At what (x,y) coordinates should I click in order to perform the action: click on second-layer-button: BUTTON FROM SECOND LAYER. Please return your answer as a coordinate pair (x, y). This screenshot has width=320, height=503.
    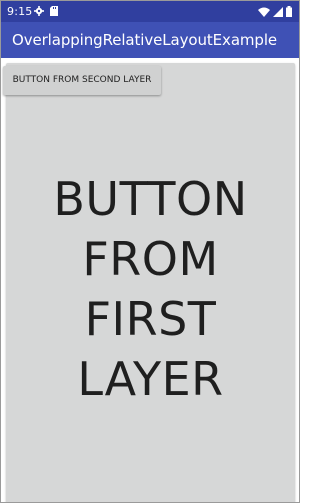
    Looking at the image, I should click on (82, 80).